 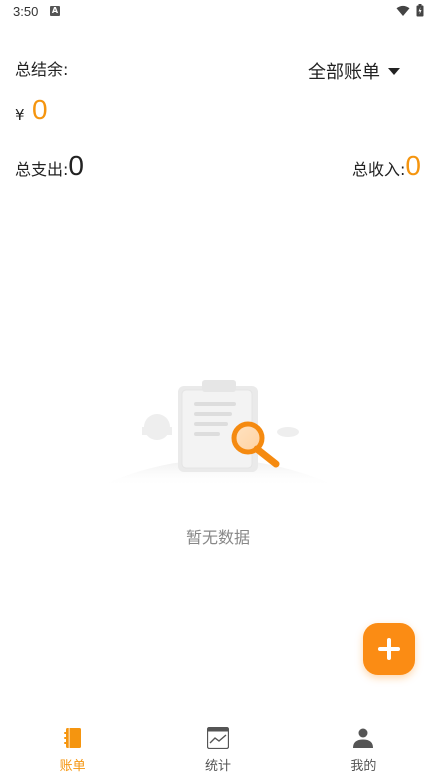 I want to click on expense-label: 总支出:, so click(x=42, y=169).